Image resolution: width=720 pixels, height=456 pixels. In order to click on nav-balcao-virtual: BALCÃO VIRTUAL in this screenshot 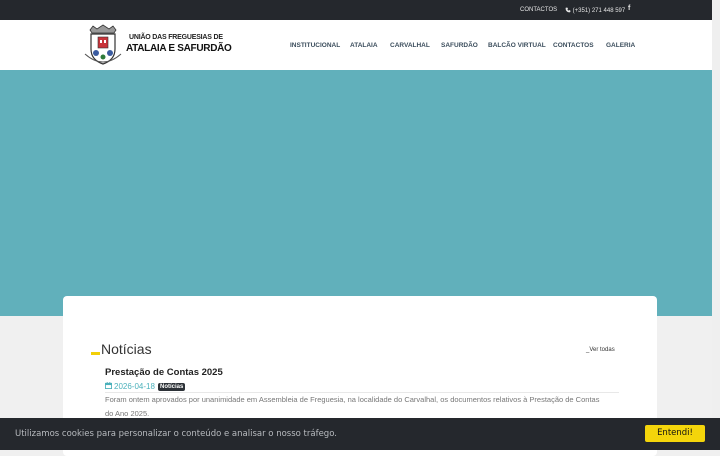, I will do `click(517, 45)`.